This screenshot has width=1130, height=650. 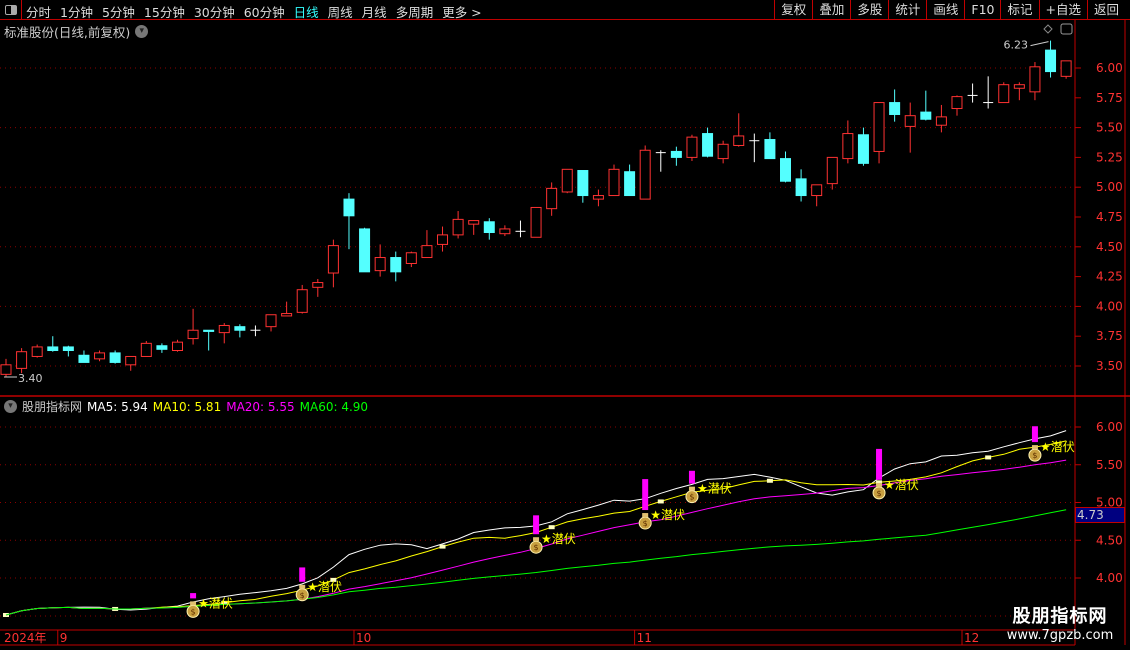 What do you see at coordinates (306, 11) in the screenshot?
I see `period-tab-6: 日线` at bounding box center [306, 11].